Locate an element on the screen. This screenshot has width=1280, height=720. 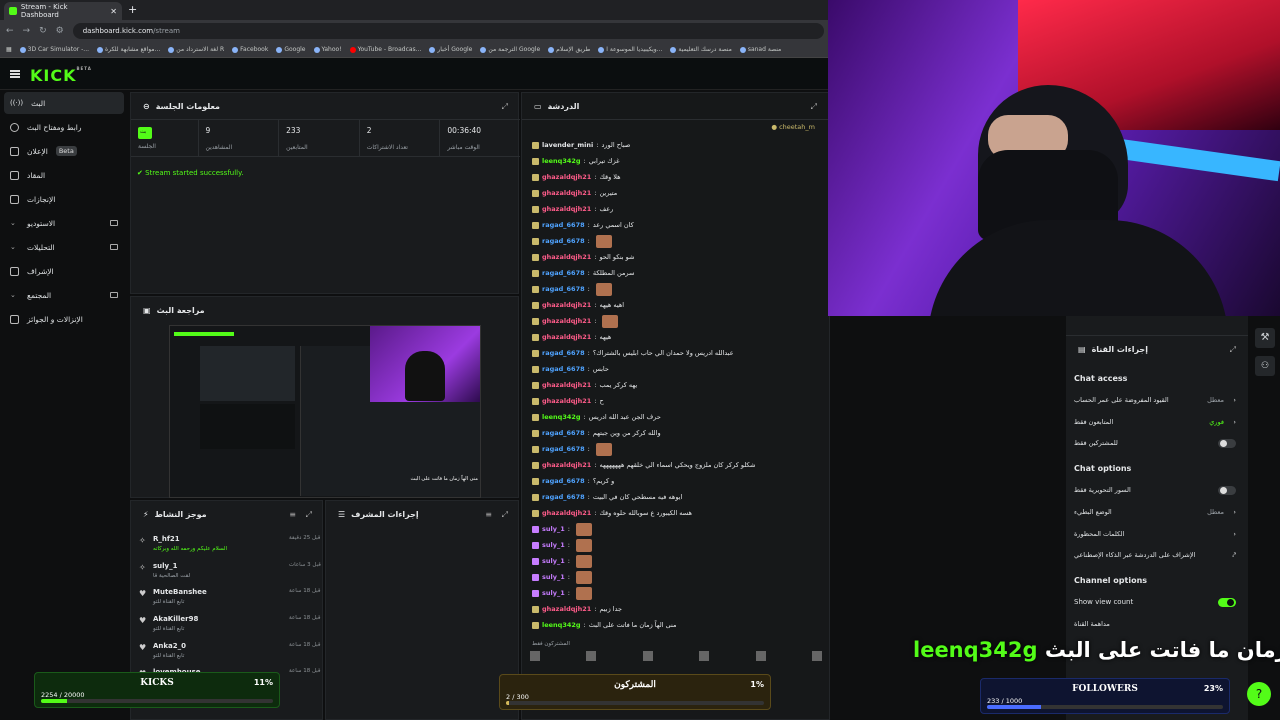
stream-preview-video: منى الهاً زمان ما فاتت على البث is located at coordinates (325, 411).